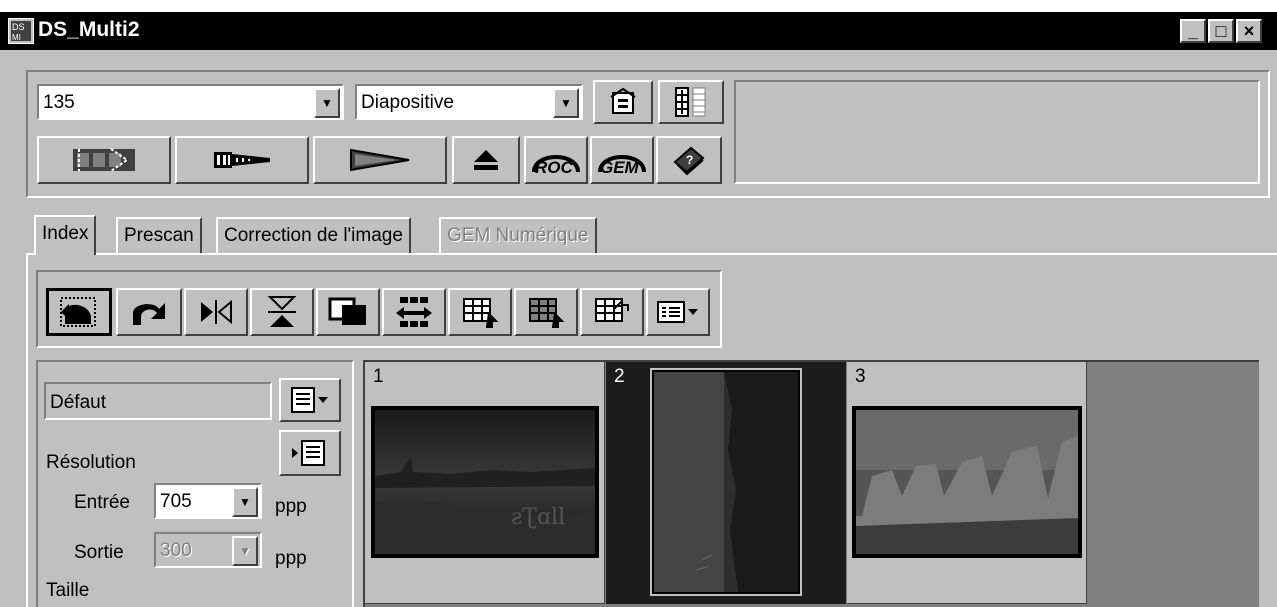  I want to click on flip-vertical-button, so click(282, 312).